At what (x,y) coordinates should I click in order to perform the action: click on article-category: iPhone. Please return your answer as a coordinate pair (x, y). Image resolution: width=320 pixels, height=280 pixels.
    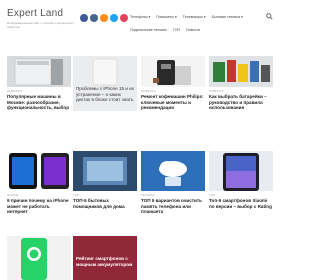
    Looking at the image, I should click on (13, 195).